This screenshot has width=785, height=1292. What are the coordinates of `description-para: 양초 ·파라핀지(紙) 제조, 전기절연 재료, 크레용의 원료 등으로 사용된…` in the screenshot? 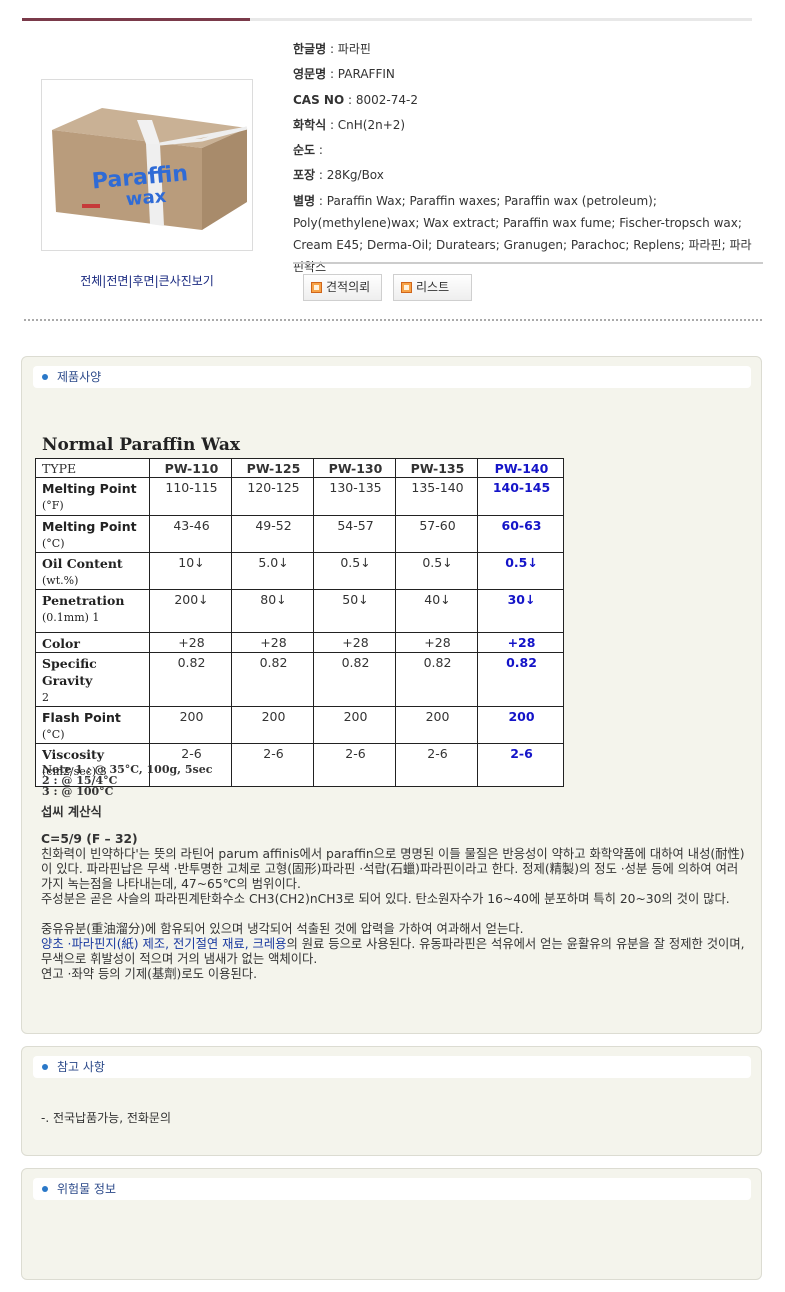 It's located at (397, 952).